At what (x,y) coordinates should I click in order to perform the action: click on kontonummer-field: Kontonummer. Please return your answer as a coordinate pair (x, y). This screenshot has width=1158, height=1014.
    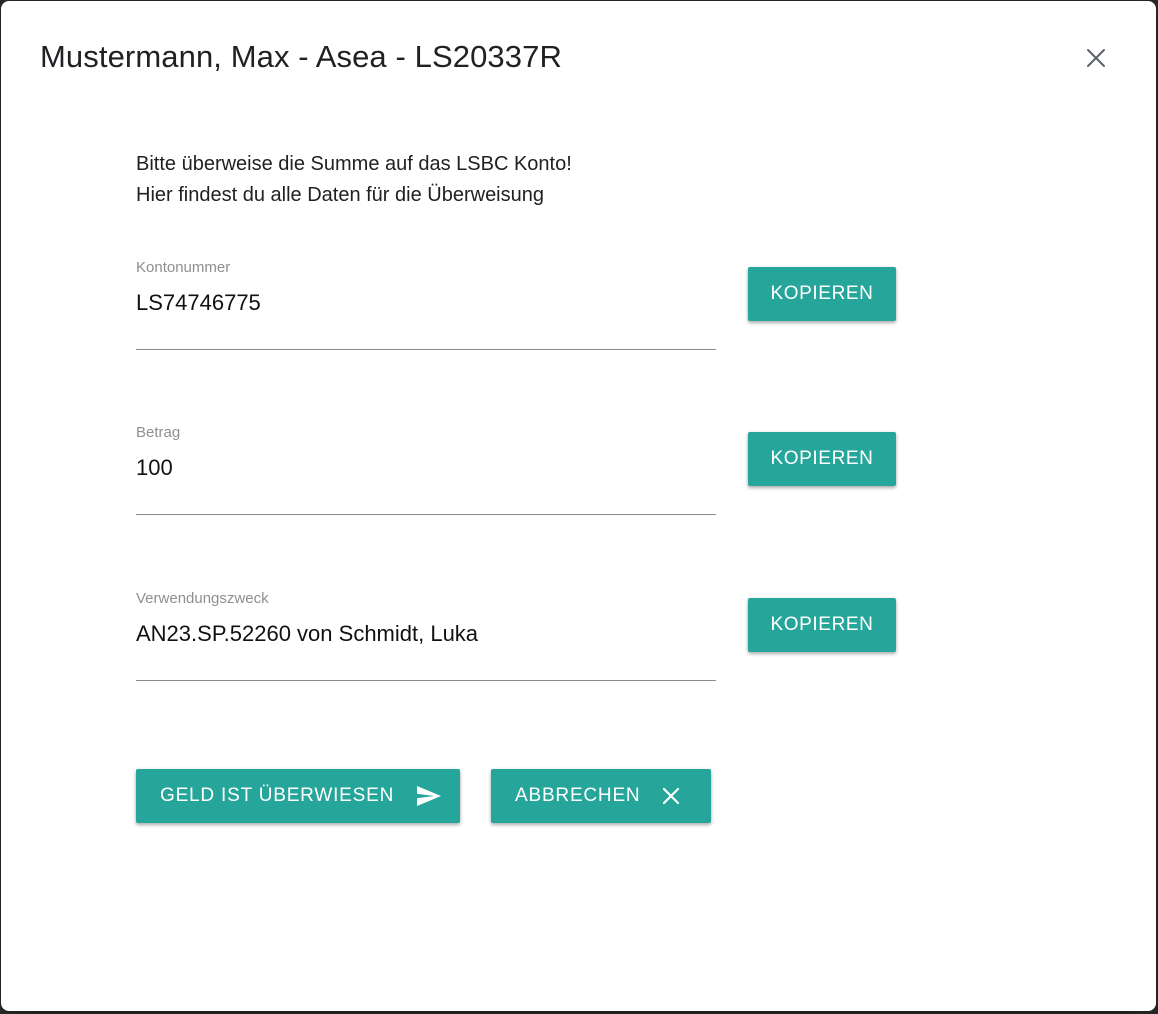
    Looking at the image, I should click on (426, 304).